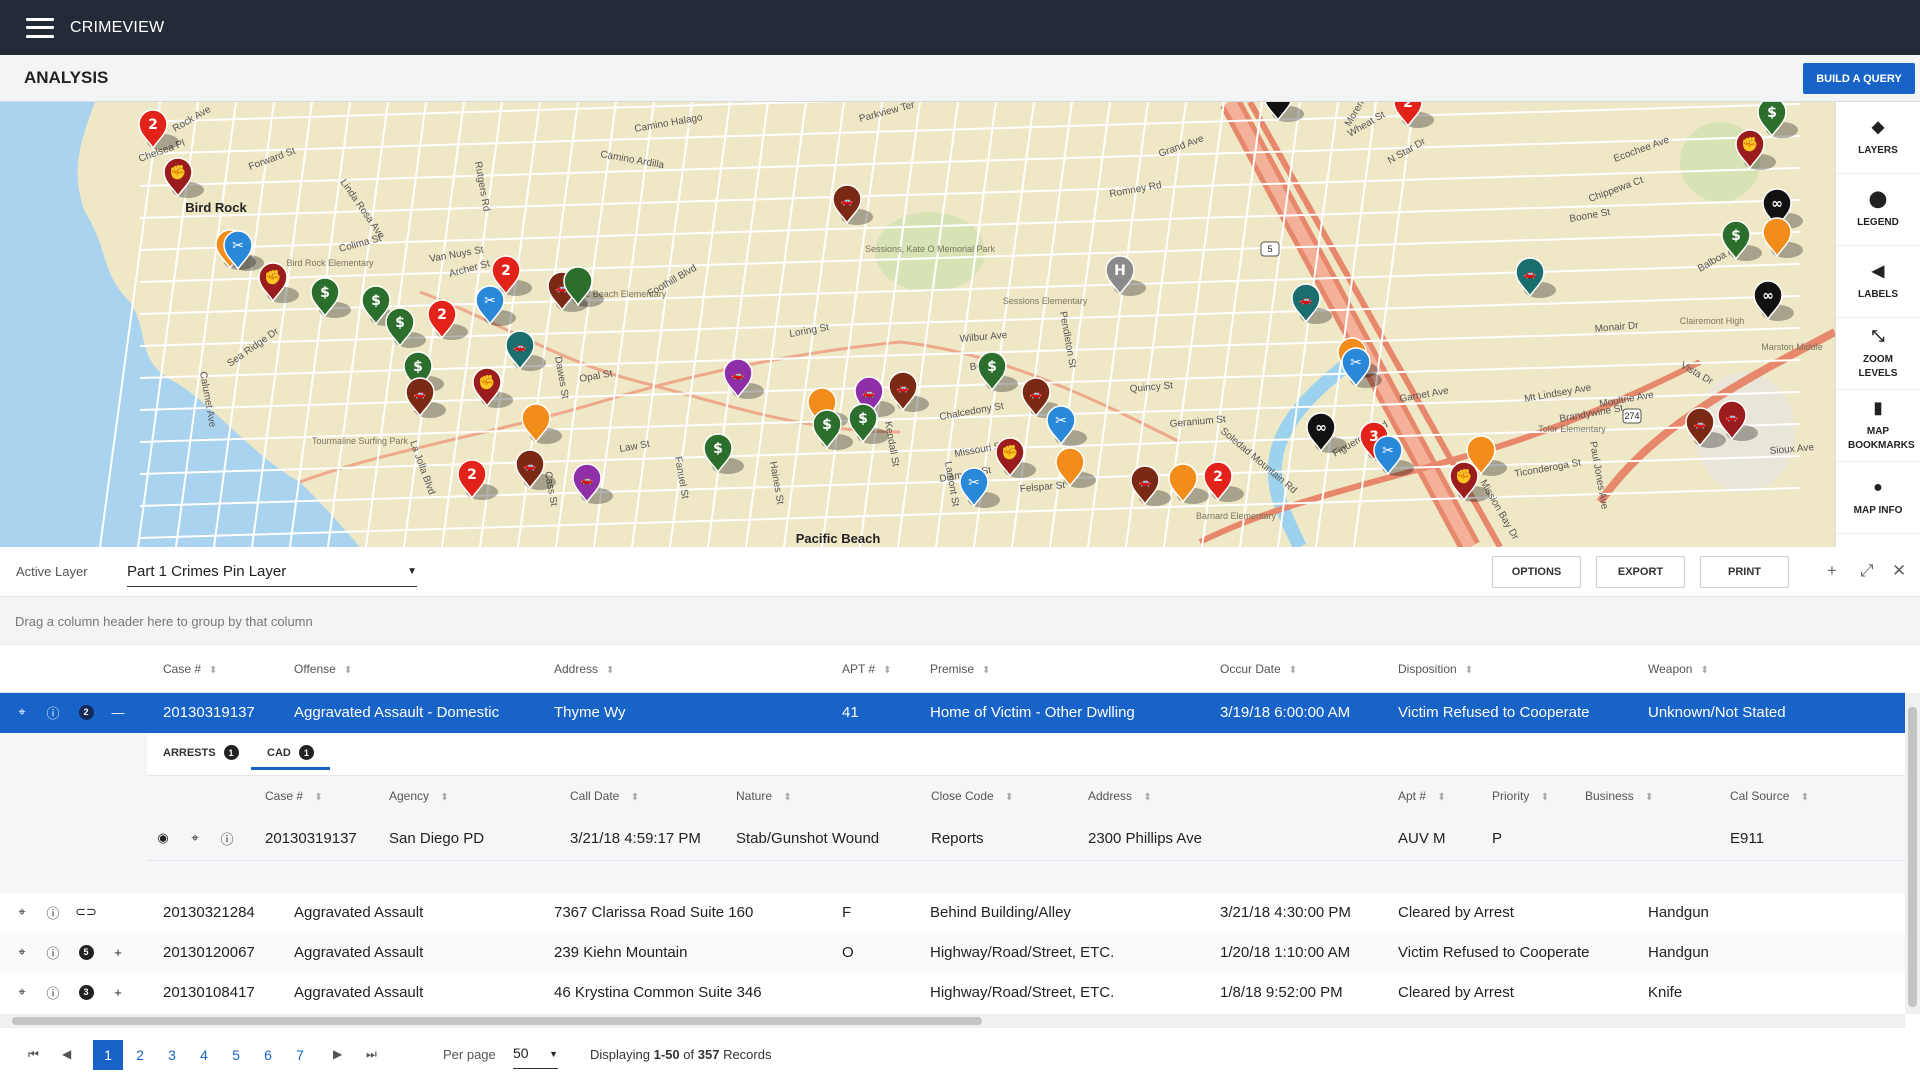 This screenshot has height=1080, width=1920. What do you see at coordinates (1878, 354) in the screenshot?
I see `zoom-levels-tool: ⤡ ZOOM LEVELS` at bounding box center [1878, 354].